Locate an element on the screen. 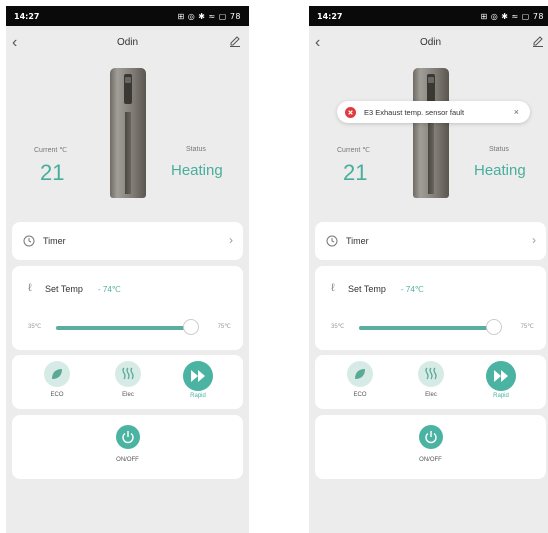 Image resolution: width=548 pixels, height=533 pixels. error-toast: E3 Exhaust temp. sensor fault × is located at coordinates (433, 112).